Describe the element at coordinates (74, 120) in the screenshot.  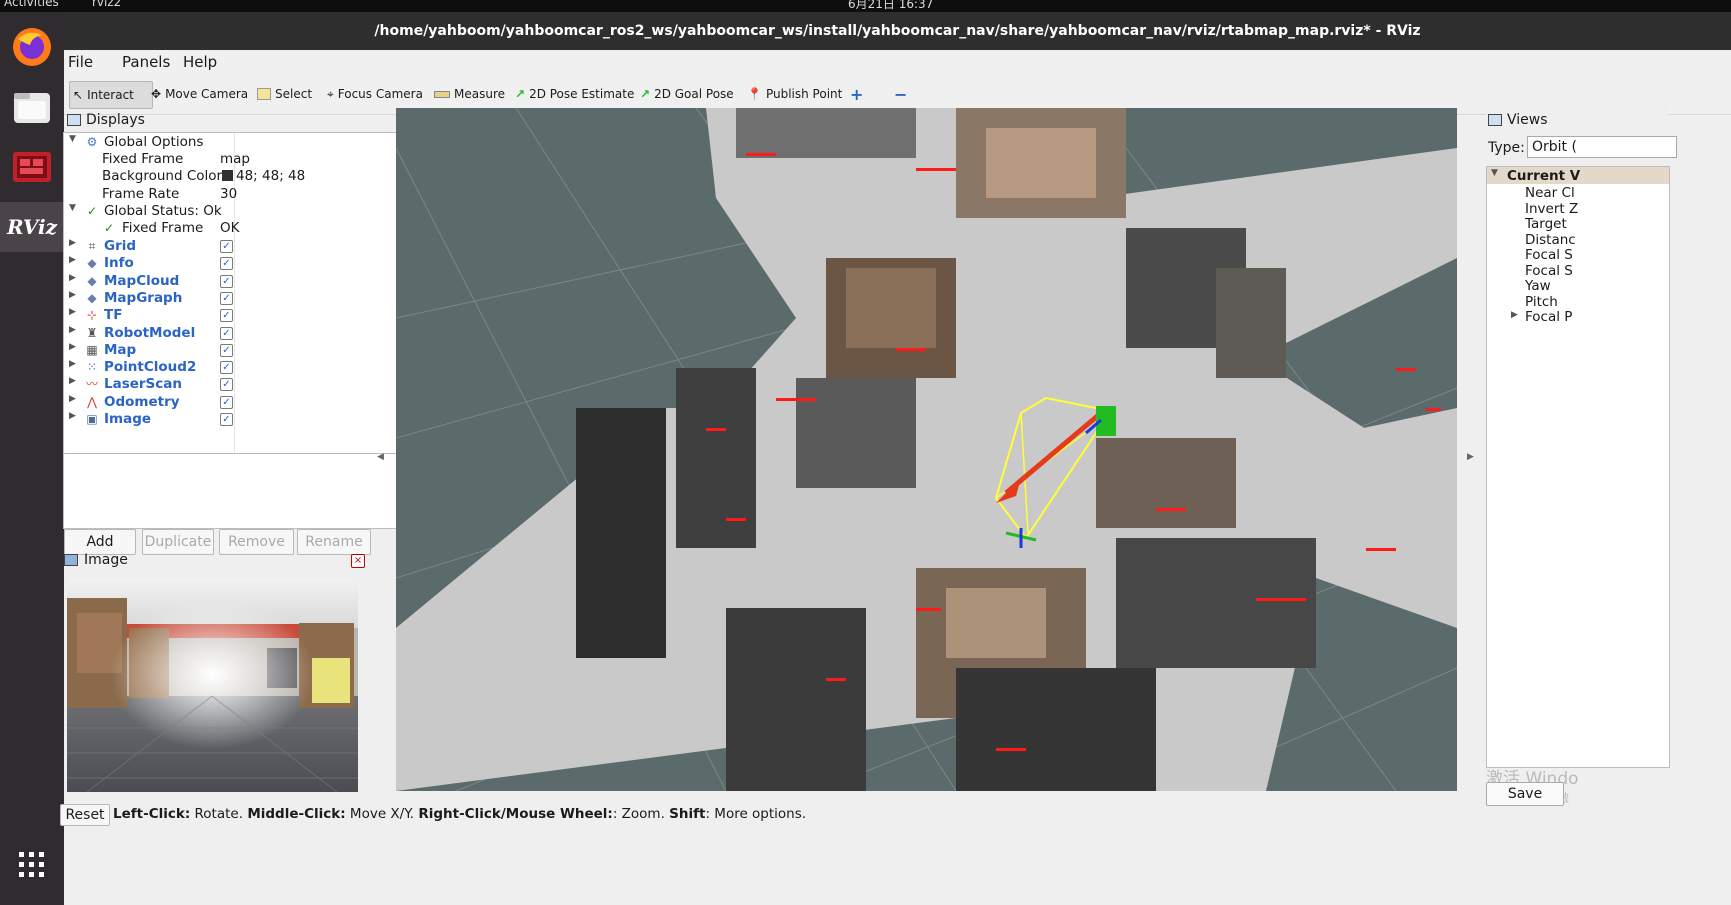
I see `monitor-icon` at that location.